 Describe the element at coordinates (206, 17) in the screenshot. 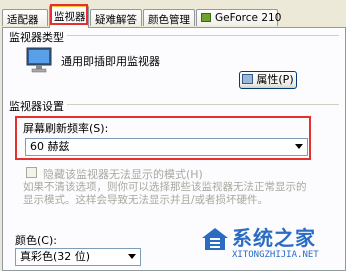

I see `nvidia-icon` at that location.